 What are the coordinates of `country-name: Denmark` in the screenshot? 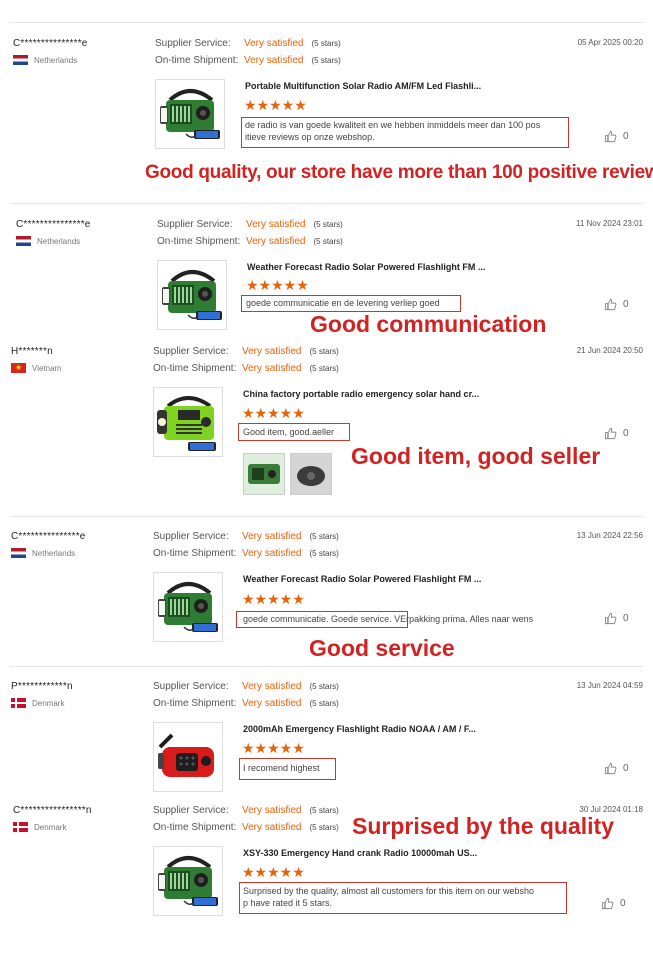 It's located at (48, 703).